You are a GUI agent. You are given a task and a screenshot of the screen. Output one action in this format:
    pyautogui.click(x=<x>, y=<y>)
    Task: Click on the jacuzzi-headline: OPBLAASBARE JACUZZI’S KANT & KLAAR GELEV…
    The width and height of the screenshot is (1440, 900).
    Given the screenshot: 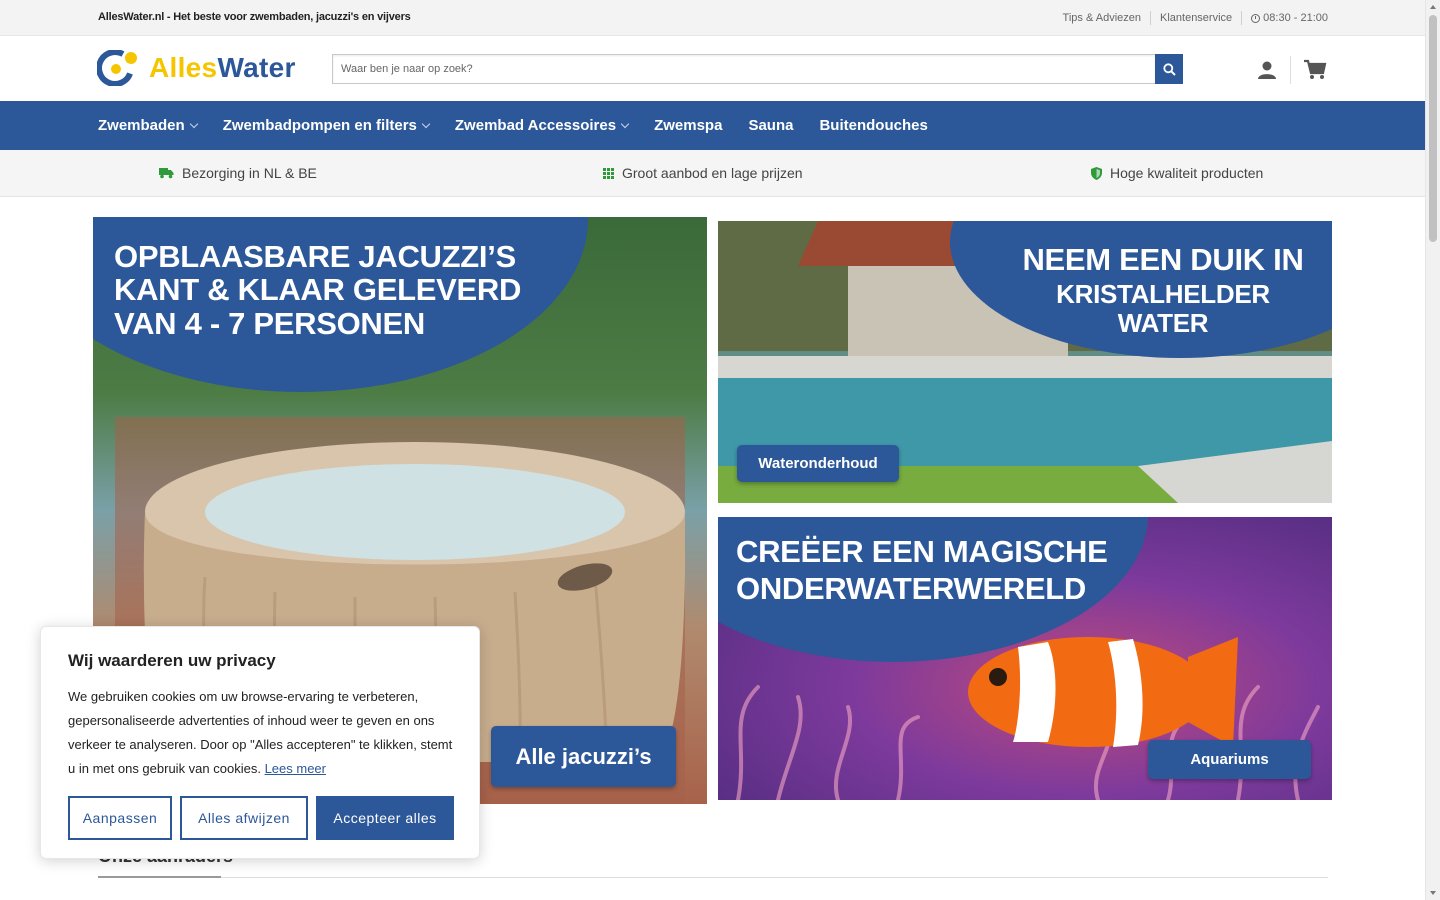 What is the action you would take?
    pyautogui.click(x=318, y=290)
    